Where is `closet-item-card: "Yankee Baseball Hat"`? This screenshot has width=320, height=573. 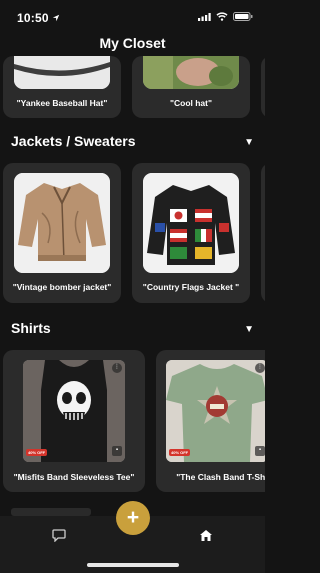
closet-item-card: "Yankee Baseball Hat" is located at coordinates (62, 87).